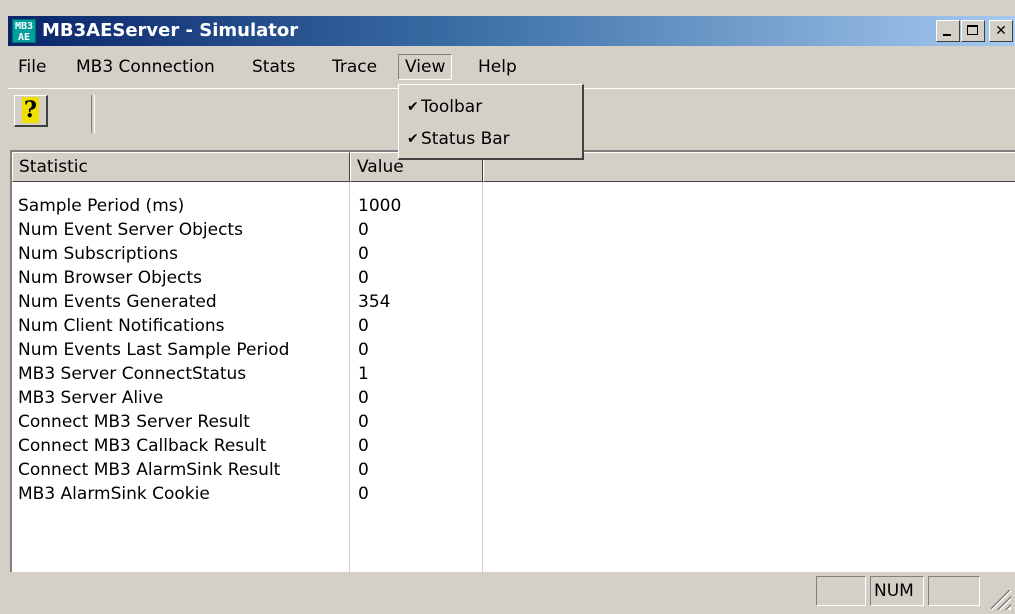 This screenshot has width=1015, height=614. I want to click on statistic-cell: Sample Period (ms), so click(101, 206).